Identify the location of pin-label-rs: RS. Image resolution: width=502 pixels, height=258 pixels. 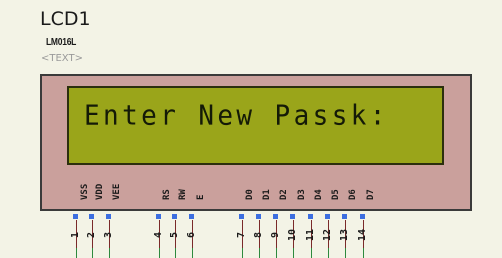
(167, 194).